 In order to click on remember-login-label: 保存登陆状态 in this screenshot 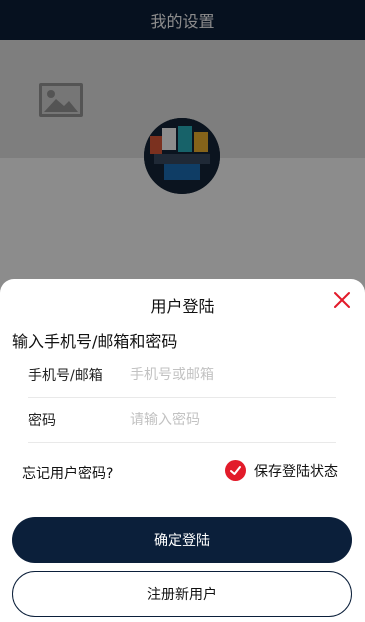, I will do `click(296, 471)`.